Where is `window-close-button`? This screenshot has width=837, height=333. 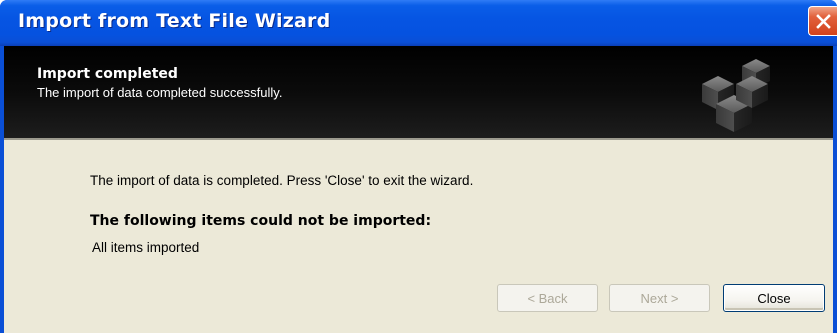
window-close-button is located at coordinates (822, 21).